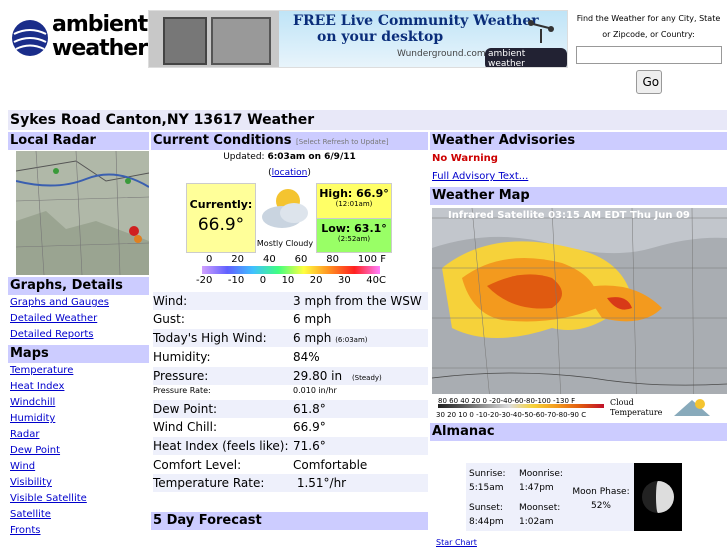 This screenshot has width=727, height=547. I want to click on temp-scale-c: -20 -10 0 10 20 30 40C, so click(291, 280).